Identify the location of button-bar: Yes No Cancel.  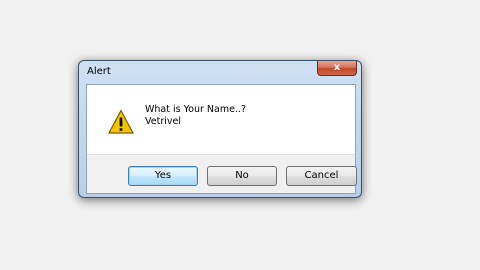
(222, 173).